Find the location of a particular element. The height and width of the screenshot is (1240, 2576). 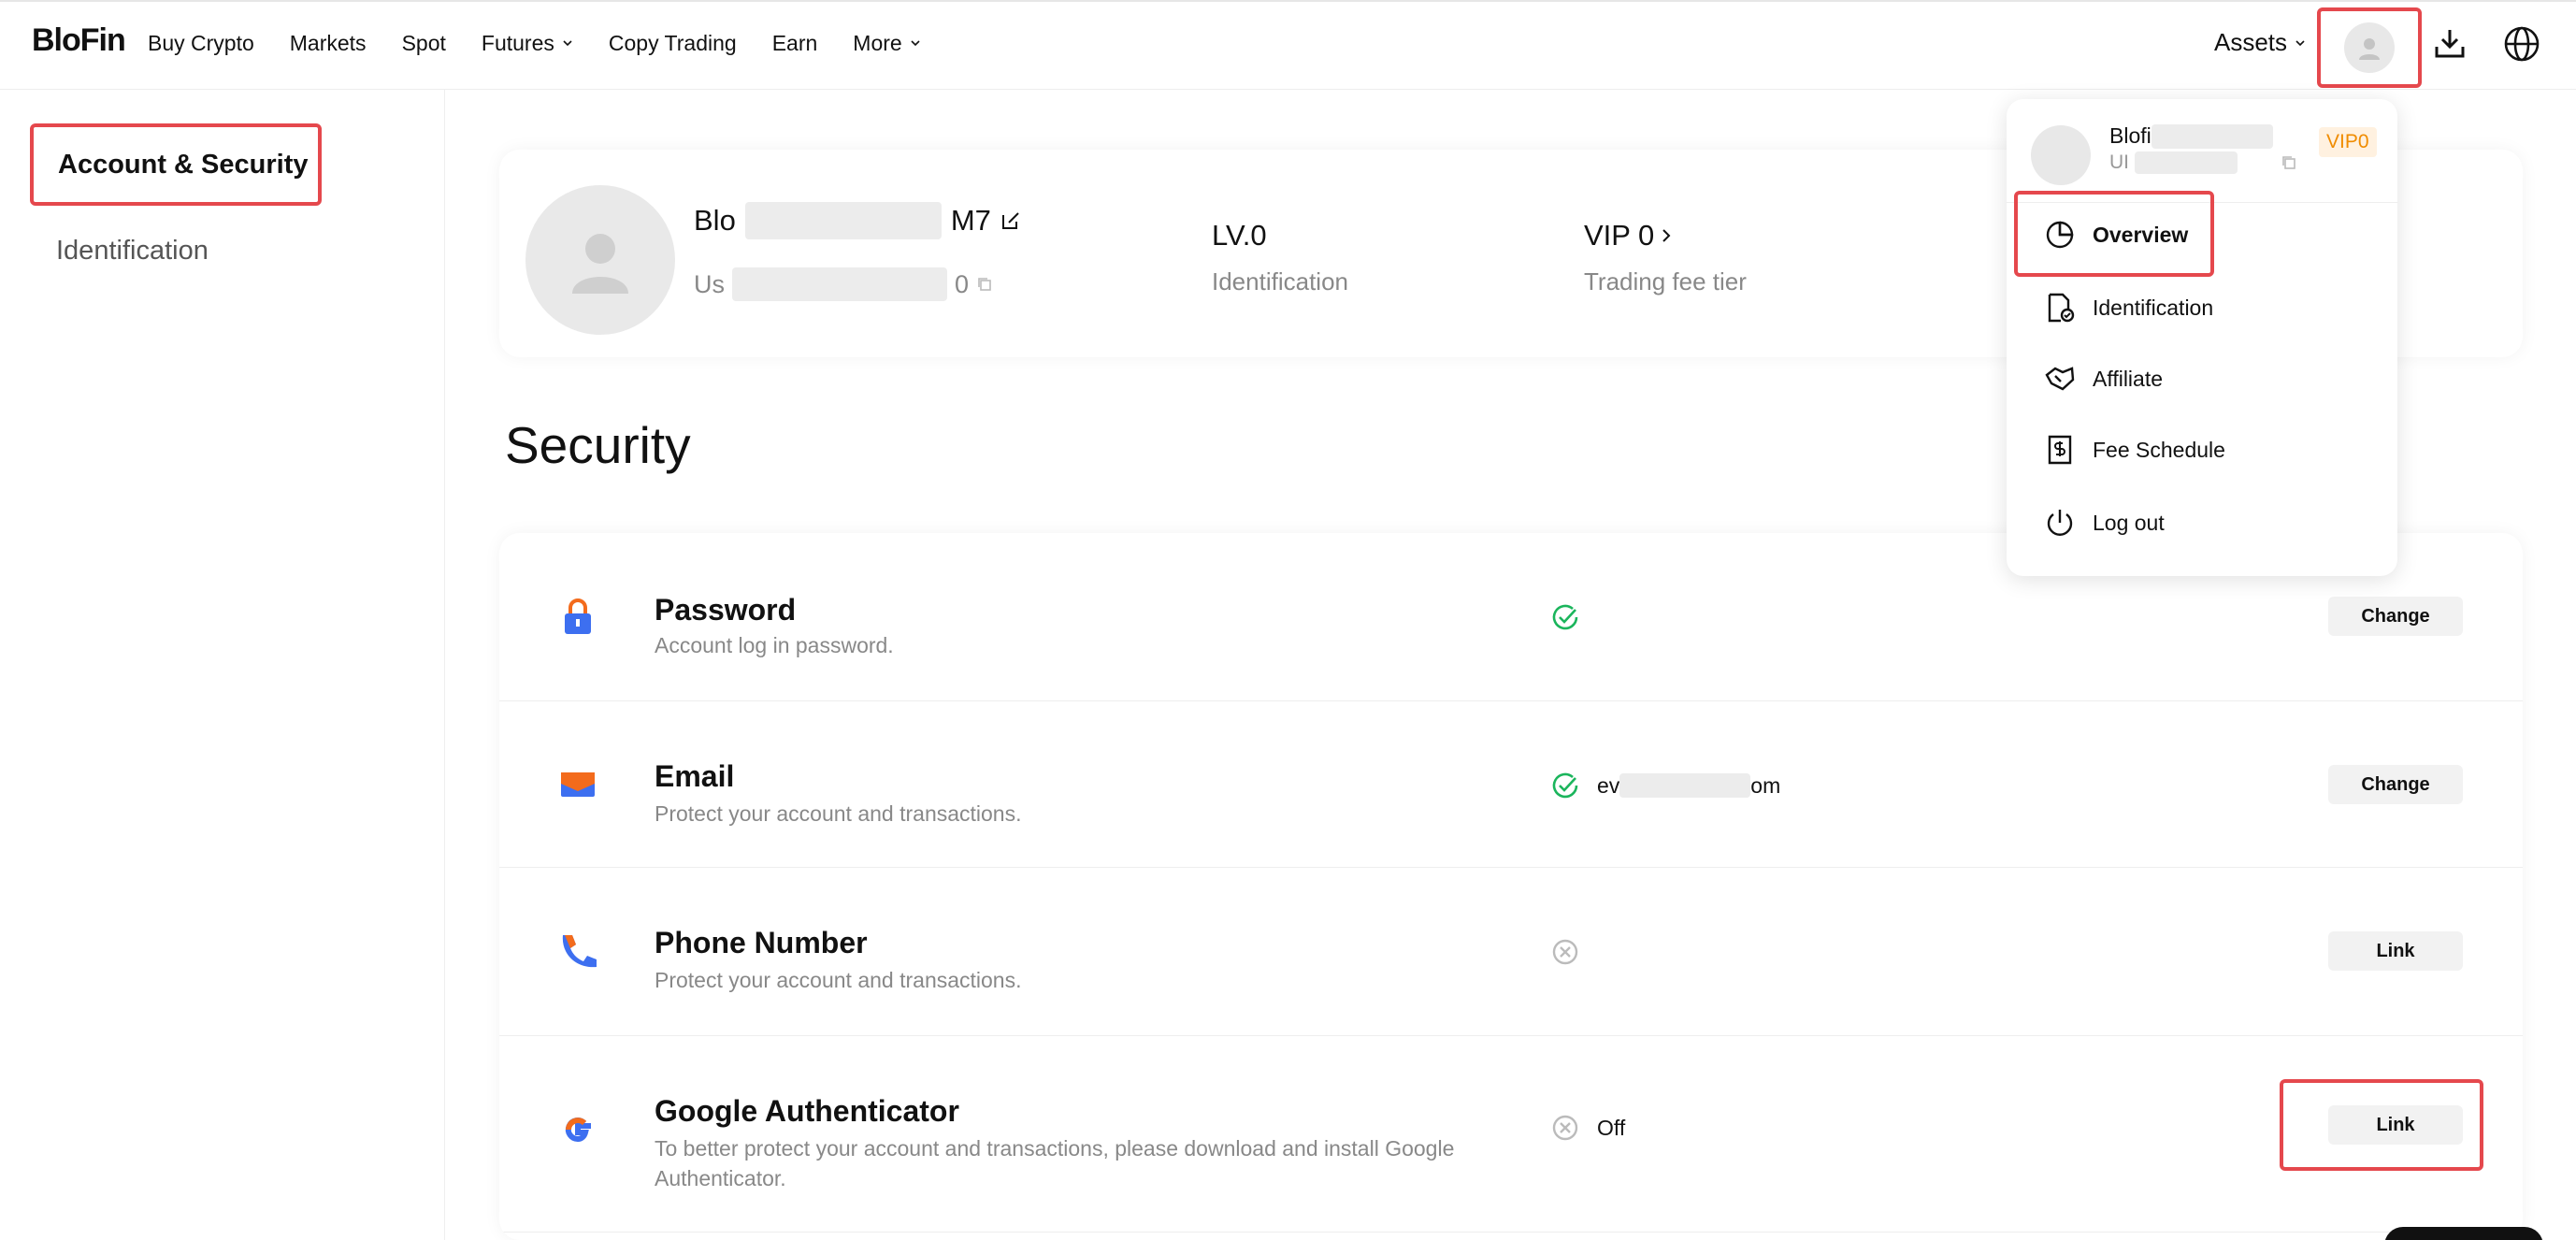

profile-name-end: M7 is located at coordinates (971, 220).